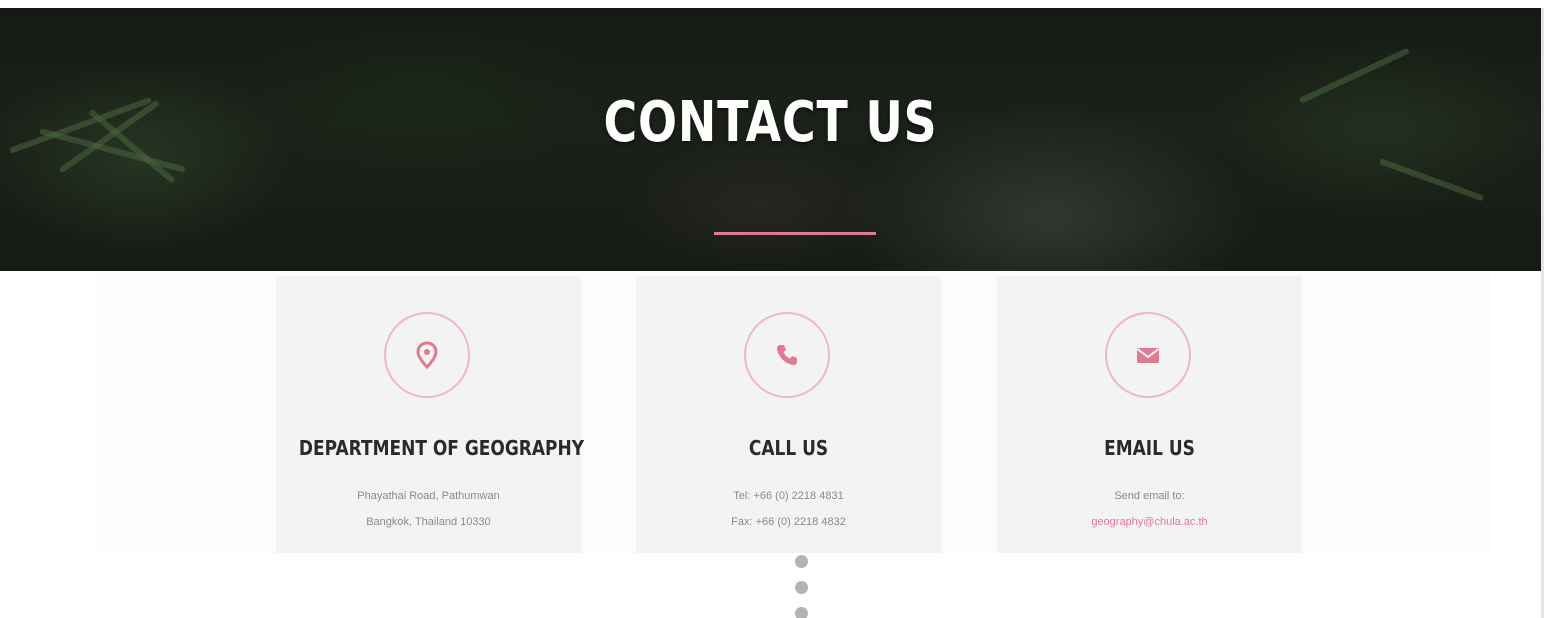  Describe the element at coordinates (788, 496) in the screenshot. I see `phone-tel-line: Tel: +66 (0) 2218 4831` at that location.